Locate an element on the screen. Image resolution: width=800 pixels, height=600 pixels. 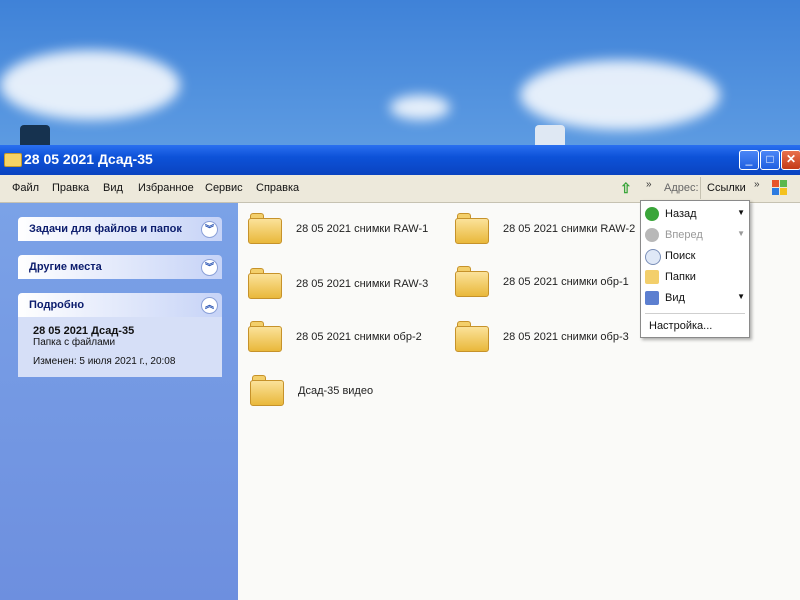
menu-separator is located at coordinates (695, 313).